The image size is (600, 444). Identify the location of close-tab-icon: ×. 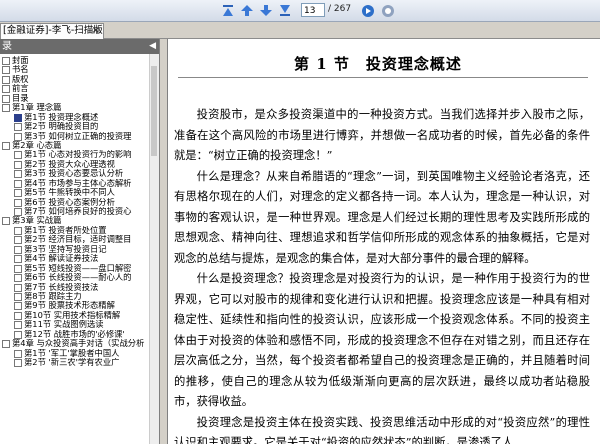
(96, 31).